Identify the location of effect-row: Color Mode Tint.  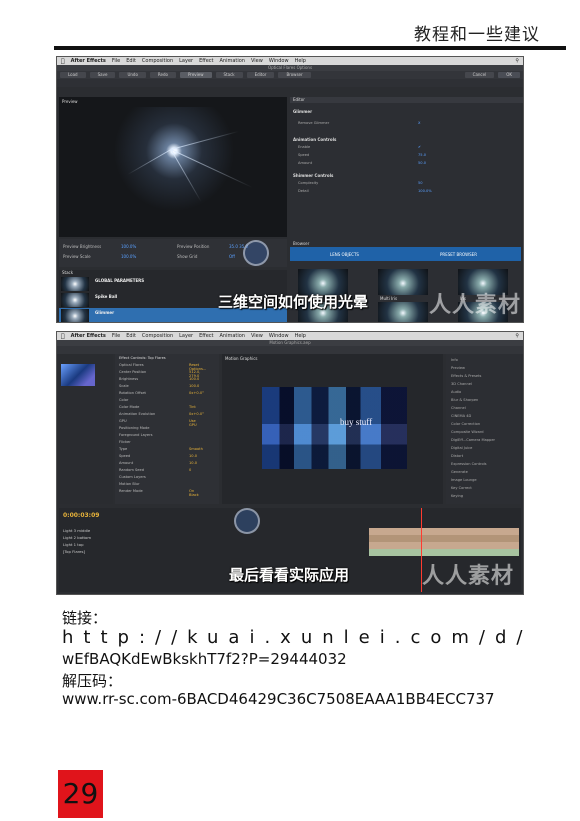
(157, 407).